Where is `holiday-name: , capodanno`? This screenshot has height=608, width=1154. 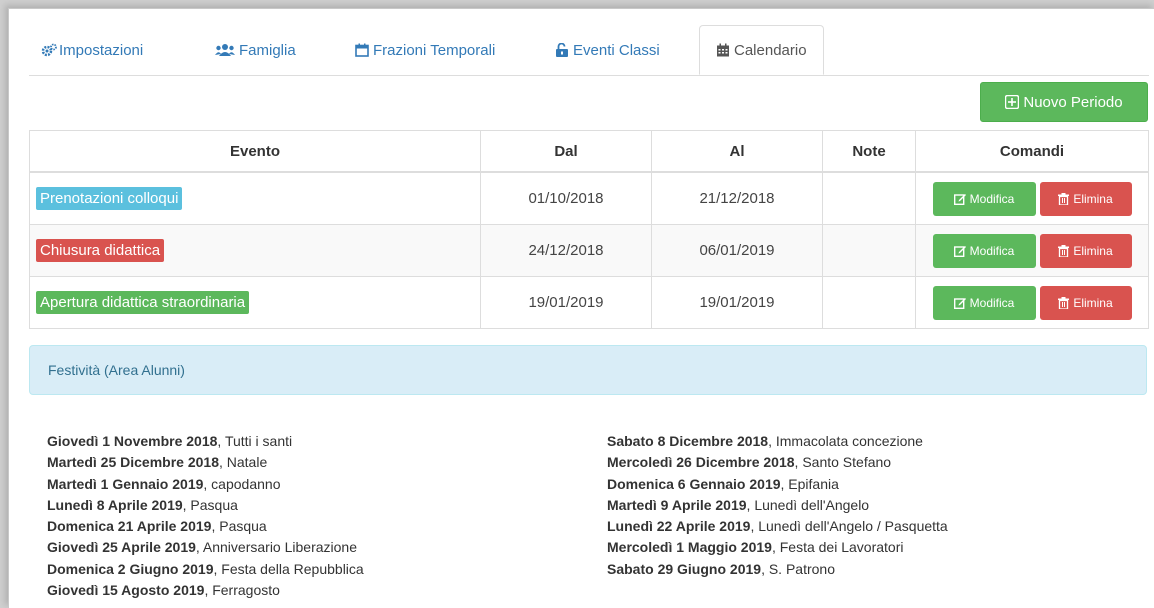
holiday-name: , capodanno is located at coordinates (242, 483).